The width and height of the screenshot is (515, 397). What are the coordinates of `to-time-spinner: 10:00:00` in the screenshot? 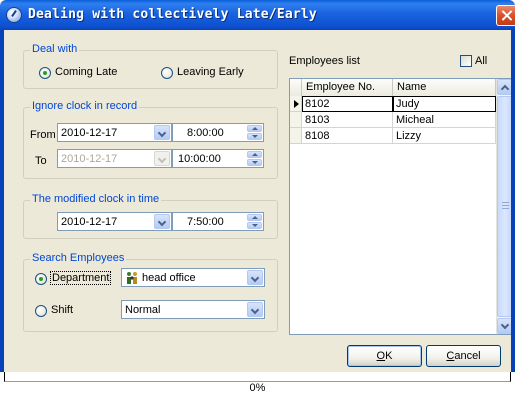 It's located at (218, 158).